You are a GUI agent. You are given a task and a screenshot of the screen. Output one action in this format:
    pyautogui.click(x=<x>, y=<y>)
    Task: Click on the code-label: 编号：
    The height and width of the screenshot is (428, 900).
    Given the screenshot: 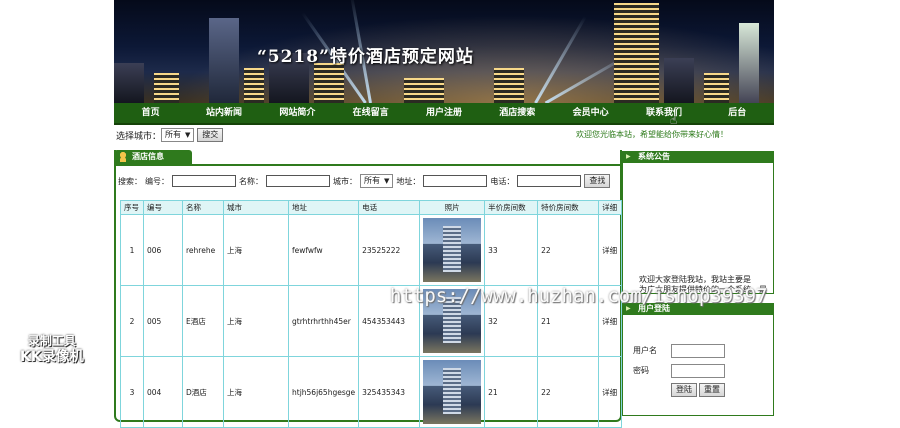 What is the action you would take?
    pyautogui.click(x=157, y=181)
    